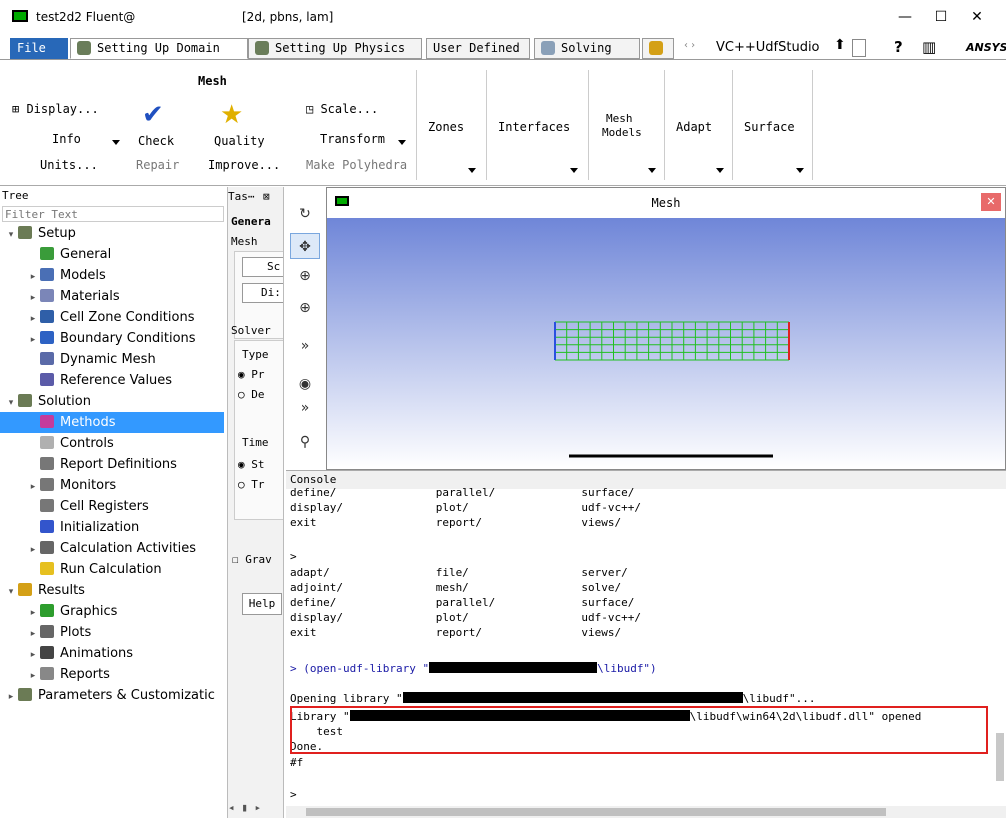 The height and width of the screenshot is (818, 1006). I want to click on tab-results, so click(658, 48).